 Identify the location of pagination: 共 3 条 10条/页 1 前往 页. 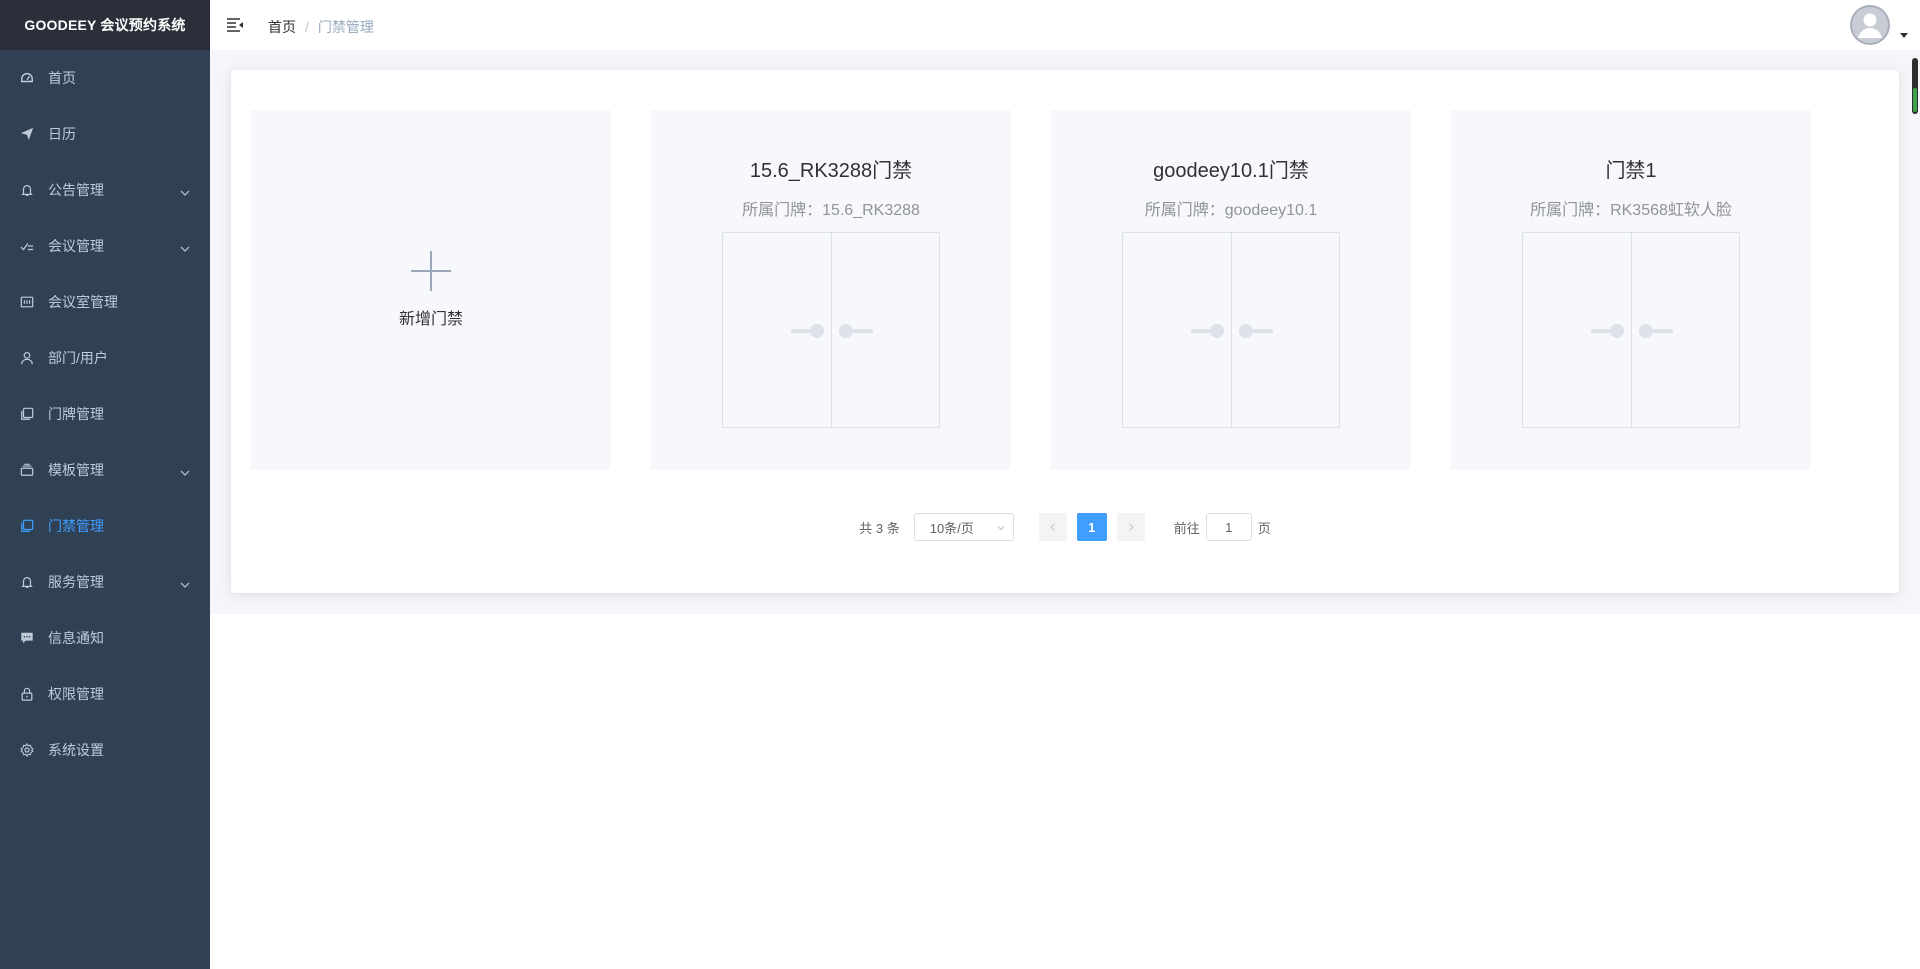
(1065, 527).